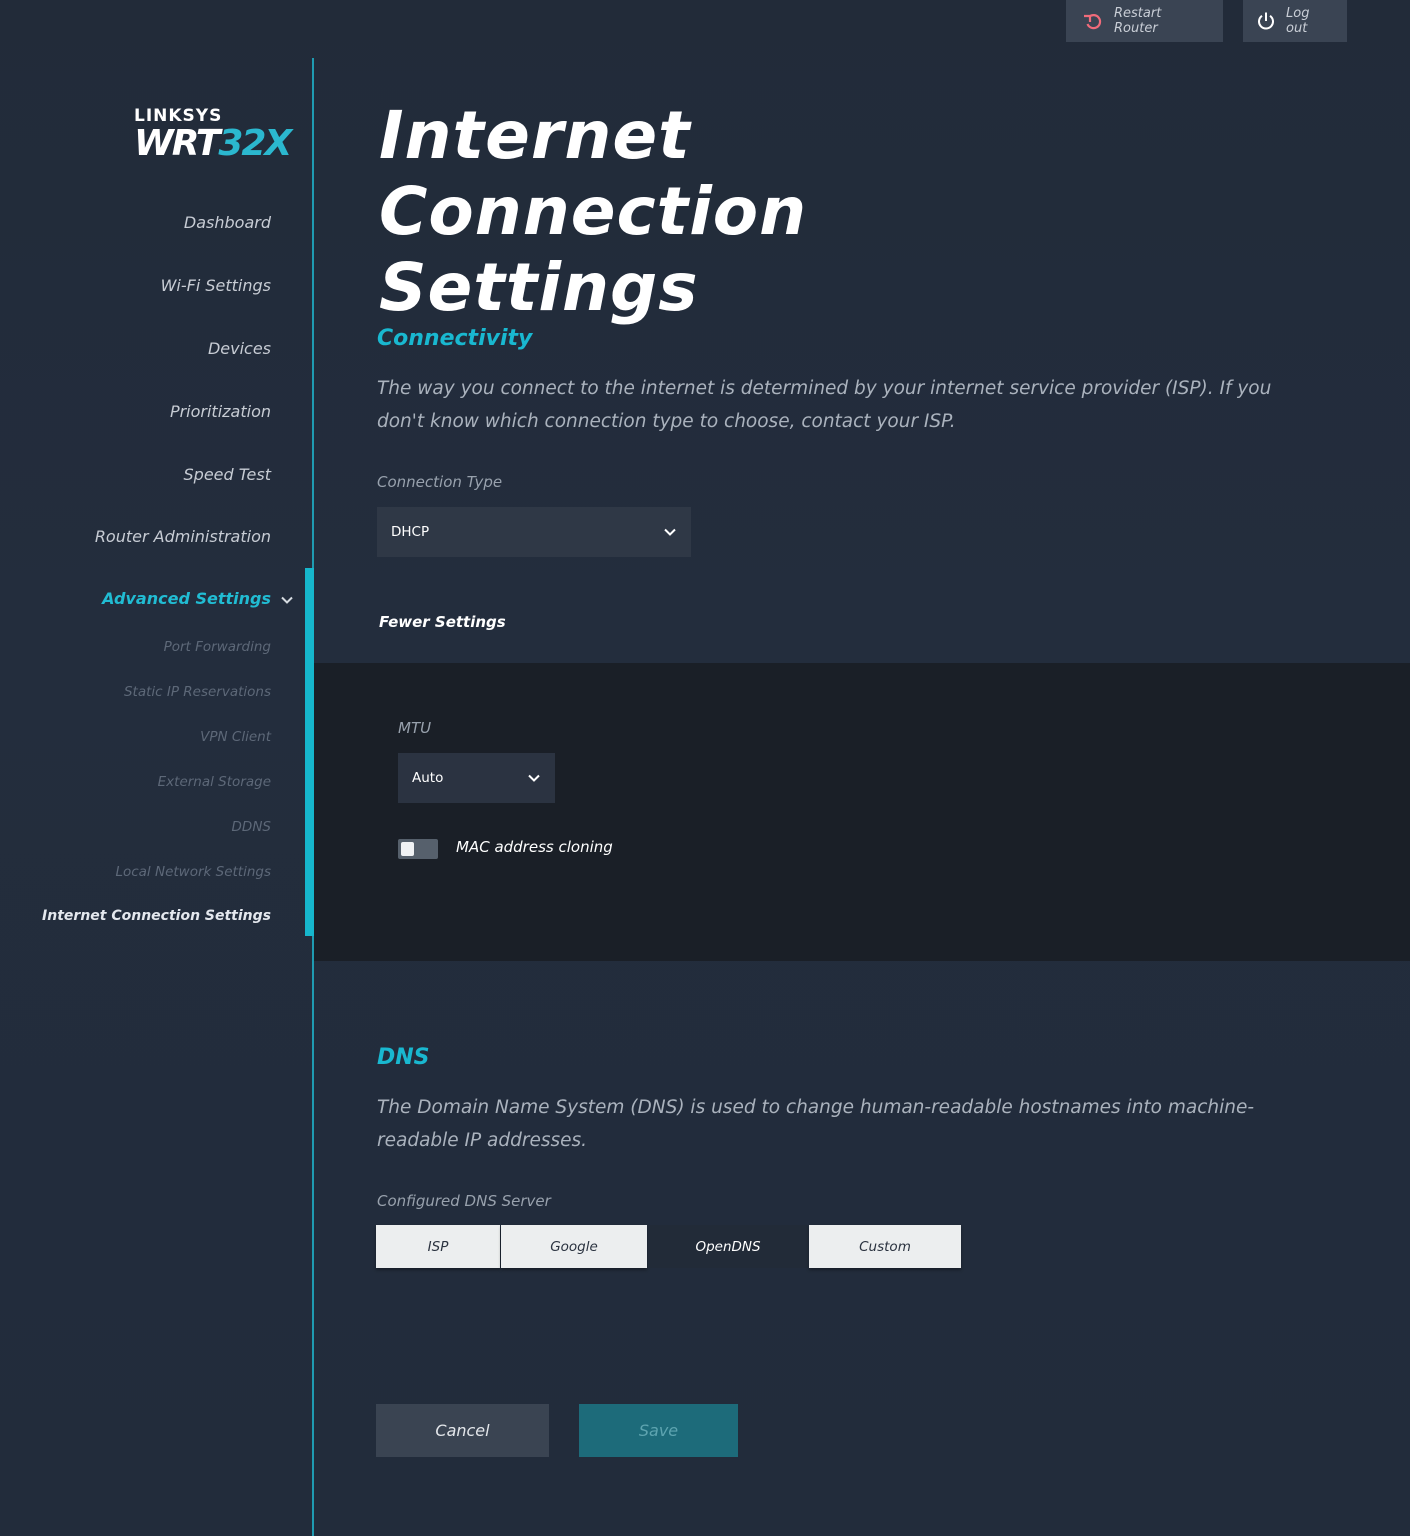  What do you see at coordinates (464, 1201) in the screenshot?
I see `dns-server-label: Configured DNS Server` at bounding box center [464, 1201].